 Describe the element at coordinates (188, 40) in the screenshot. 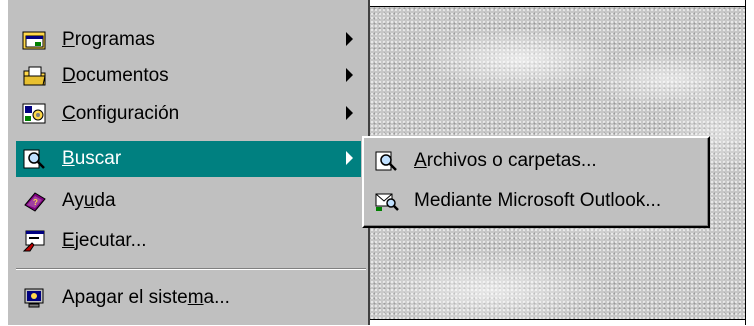

I see `menu-item-programas: Programas` at that location.